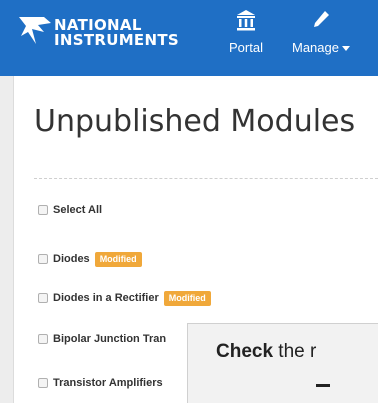  What do you see at coordinates (315, 47) in the screenshot?
I see `nav-manage-label: Manage` at bounding box center [315, 47].